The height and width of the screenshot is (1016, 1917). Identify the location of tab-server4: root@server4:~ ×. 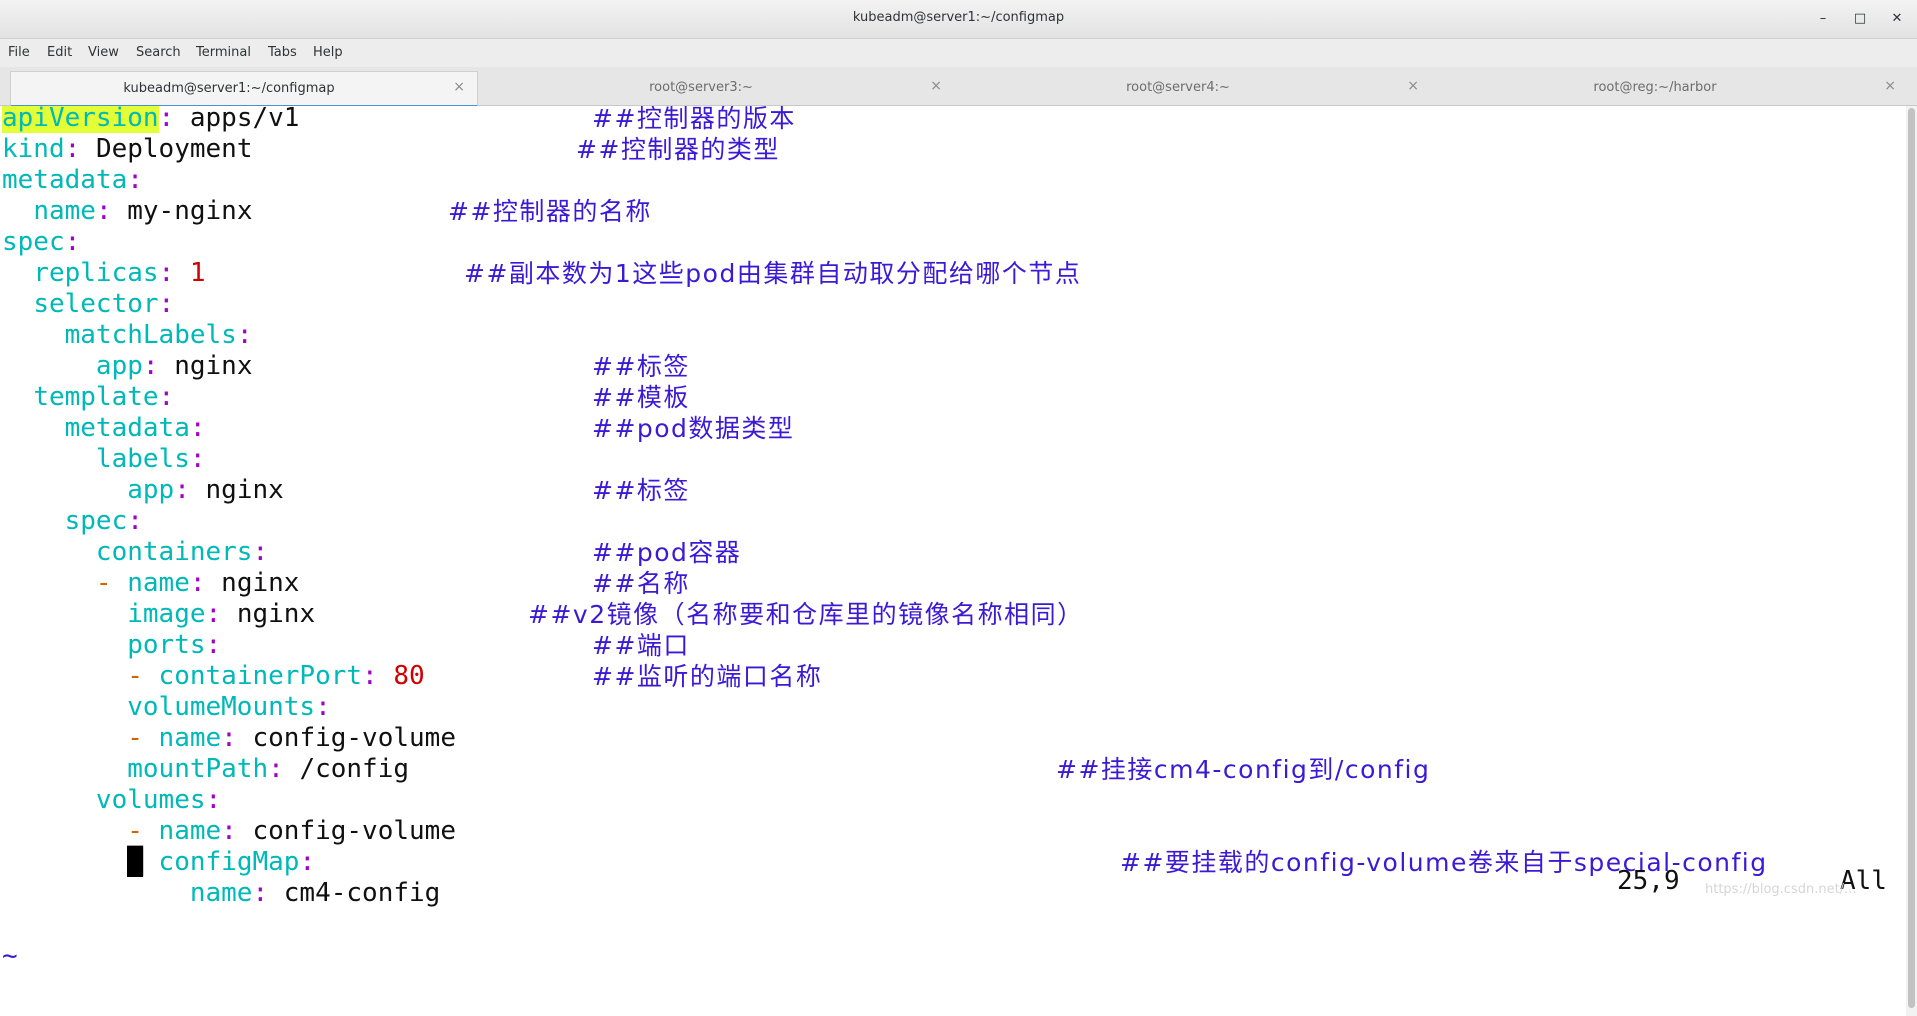
(1193, 87).